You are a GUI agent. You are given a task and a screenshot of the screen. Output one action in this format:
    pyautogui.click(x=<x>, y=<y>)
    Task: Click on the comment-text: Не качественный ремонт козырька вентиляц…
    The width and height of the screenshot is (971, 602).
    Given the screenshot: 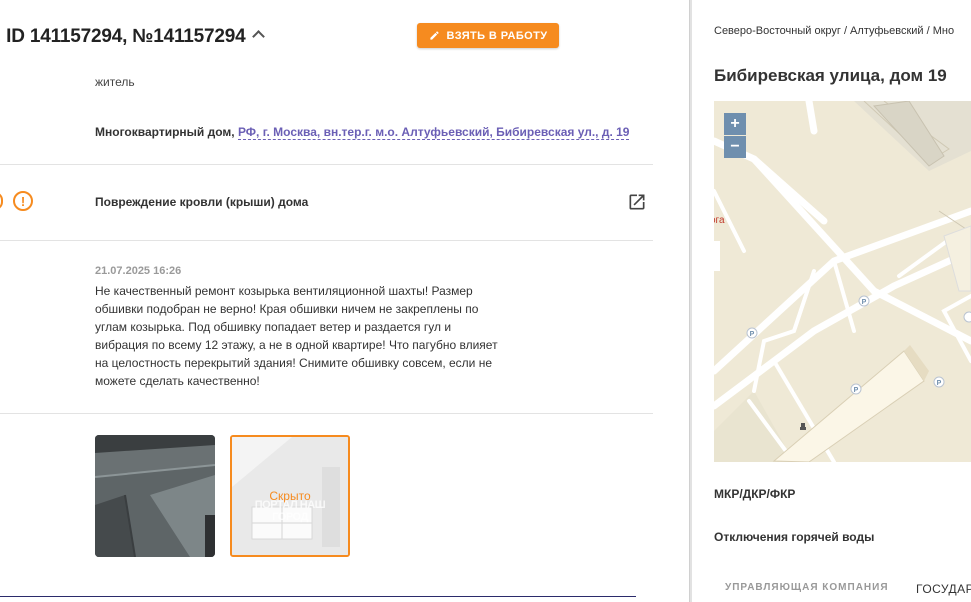 What is the action you would take?
    pyautogui.click(x=296, y=336)
    